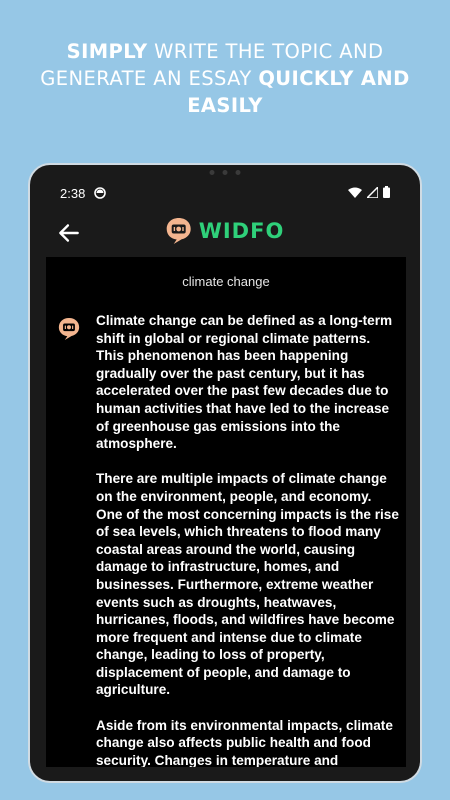 Image resolution: width=450 pixels, height=800 pixels. What do you see at coordinates (100, 193) in the screenshot?
I see `notification-icon` at bounding box center [100, 193].